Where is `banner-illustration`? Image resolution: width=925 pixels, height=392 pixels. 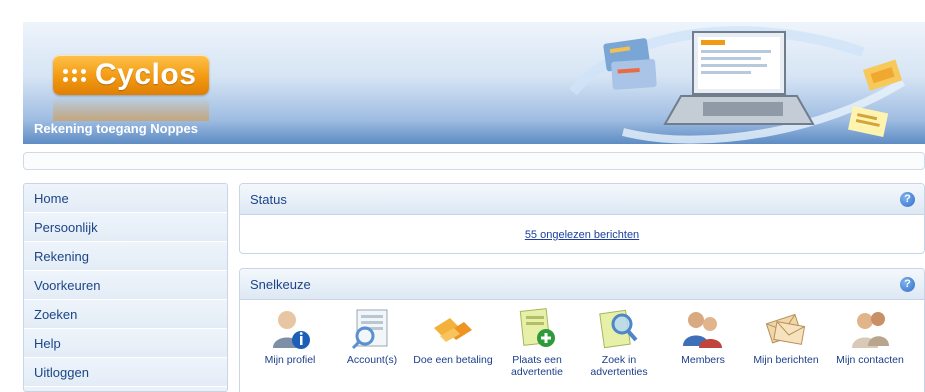 banner-illustration is located at coordinates (737, 85).